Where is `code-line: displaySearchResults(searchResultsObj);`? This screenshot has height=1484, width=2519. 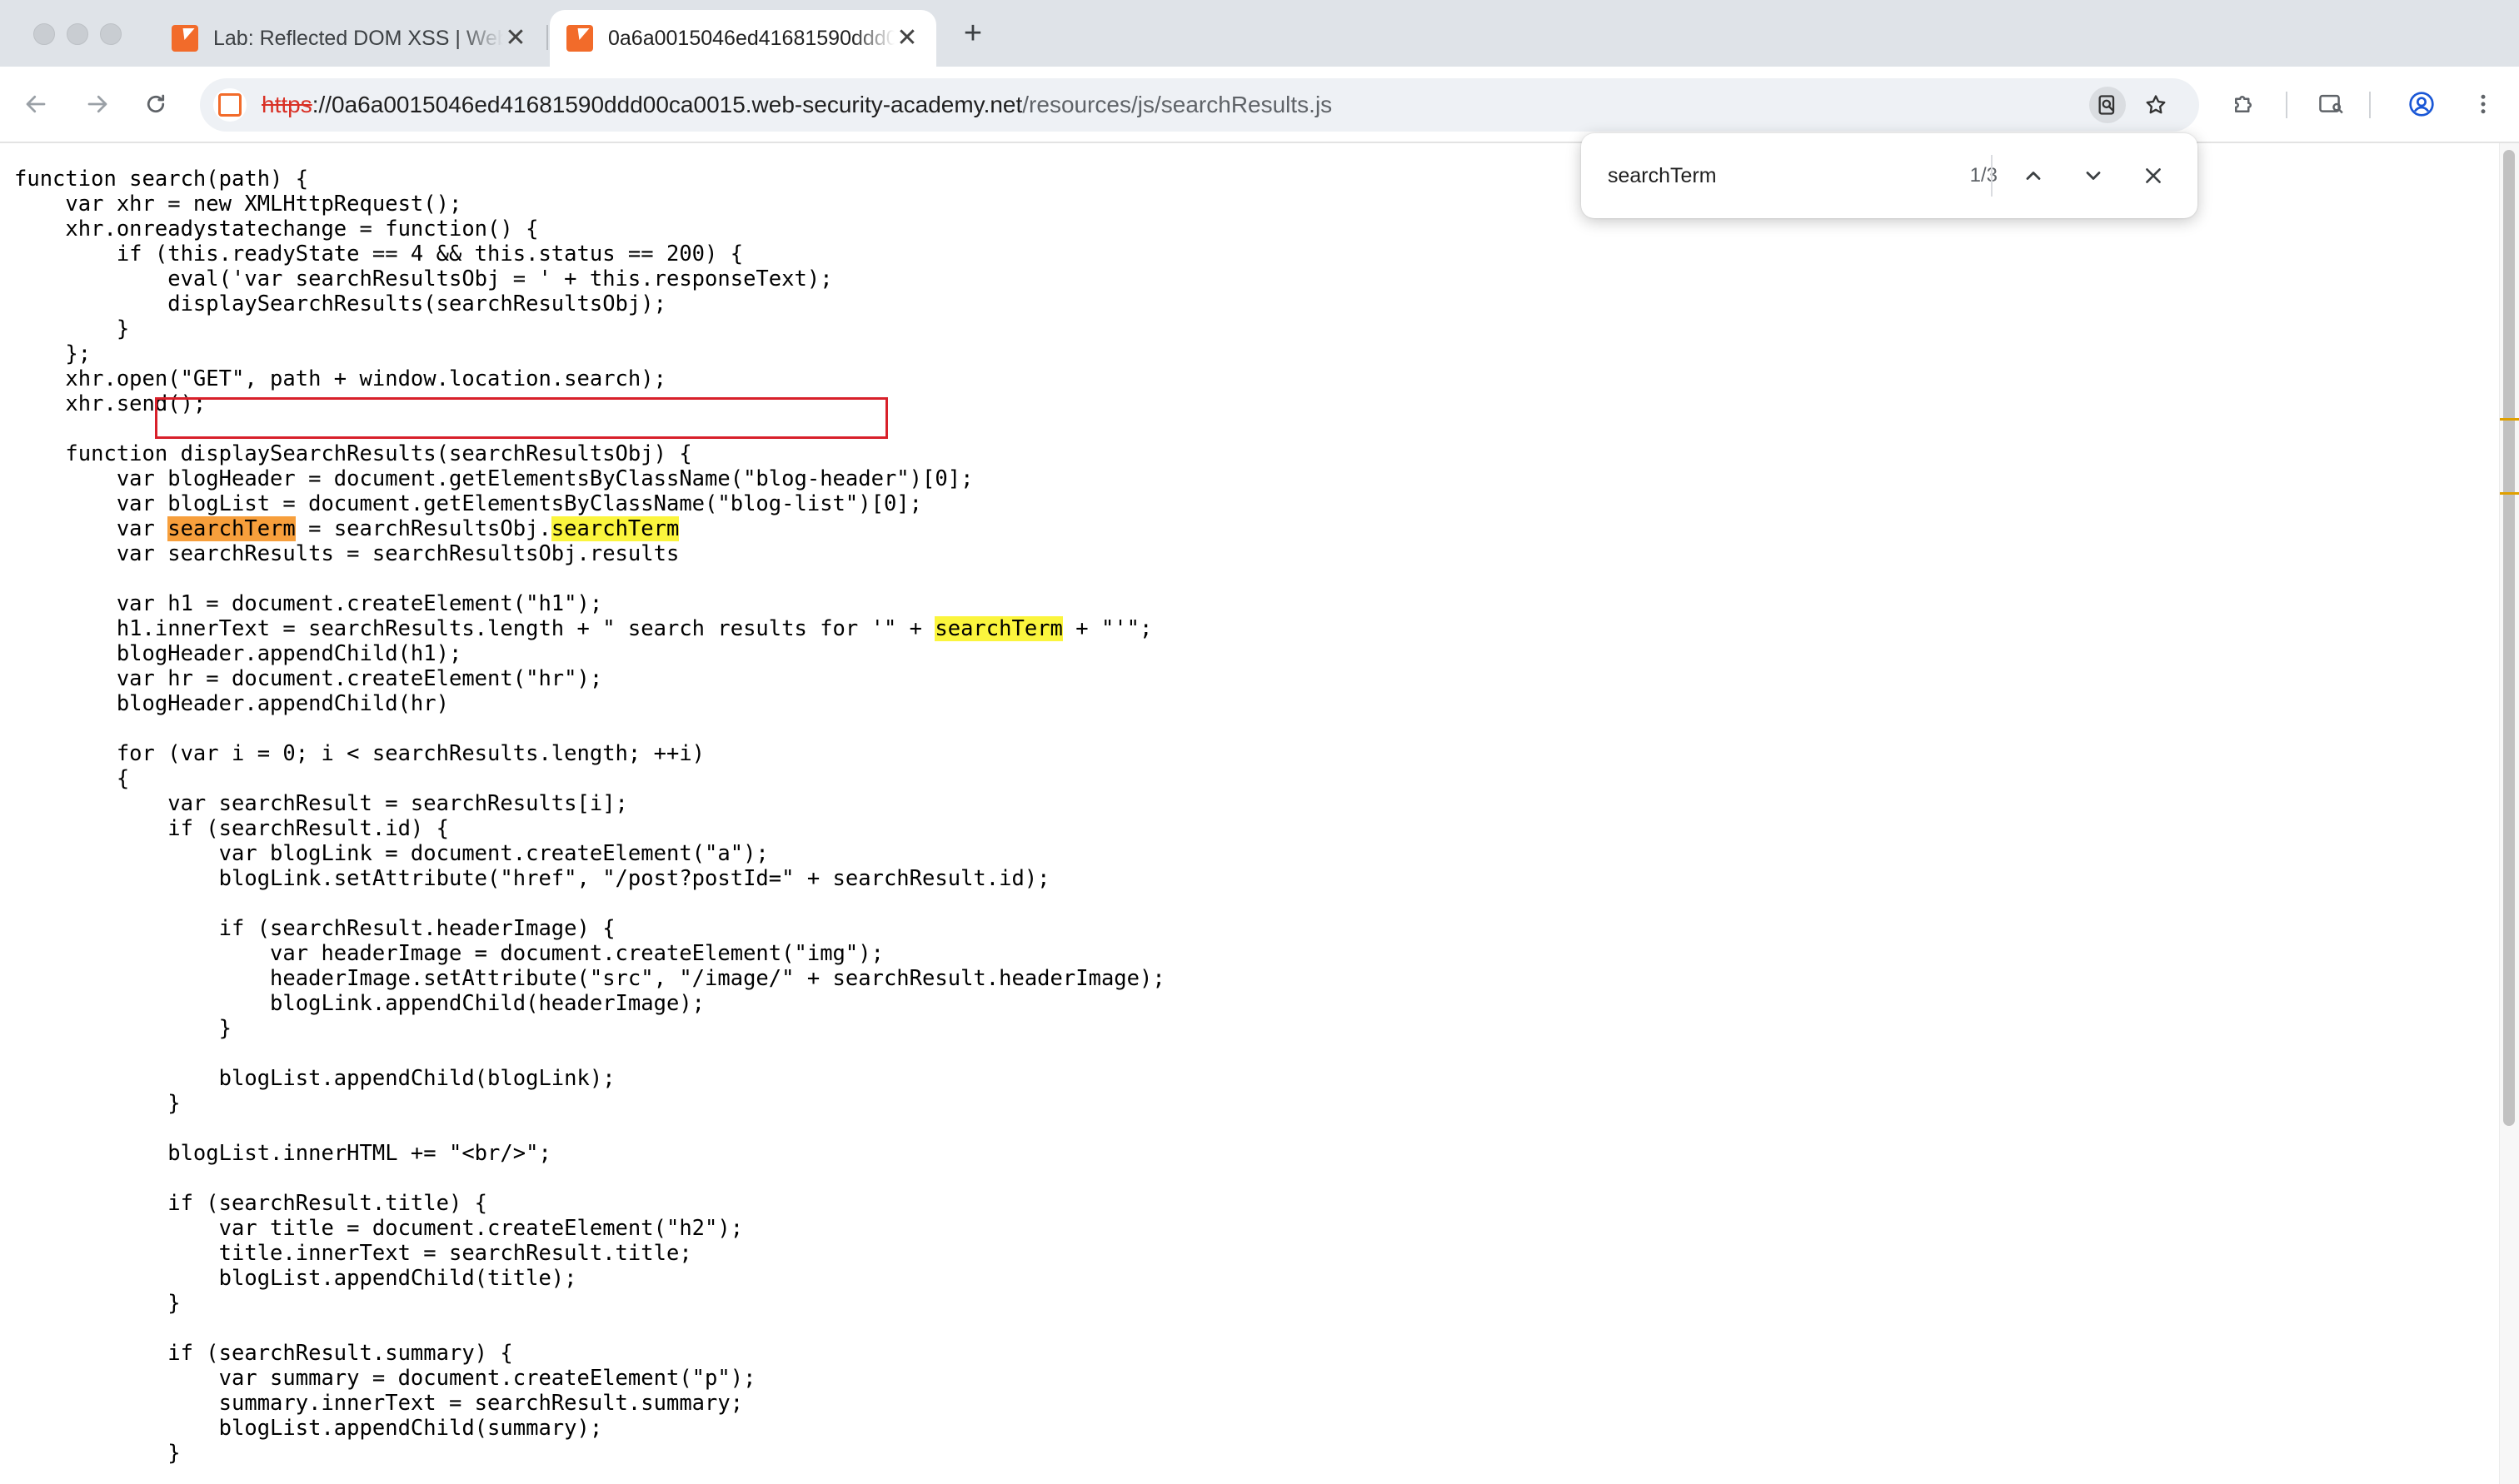 code-line: displaySearchResults(searchResultsObj); is located at coordinates (340, 303).